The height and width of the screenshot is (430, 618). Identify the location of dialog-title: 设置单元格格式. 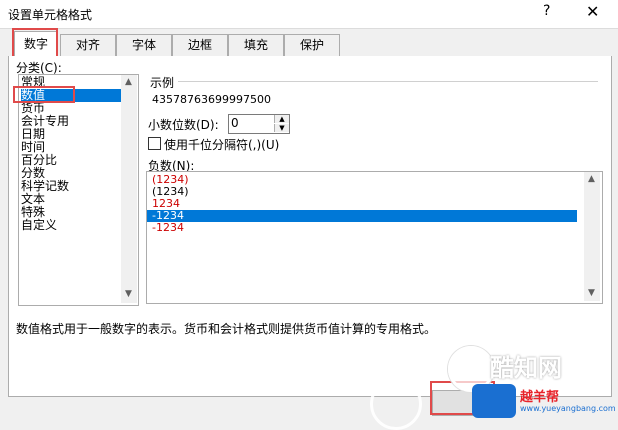
(50, 15).